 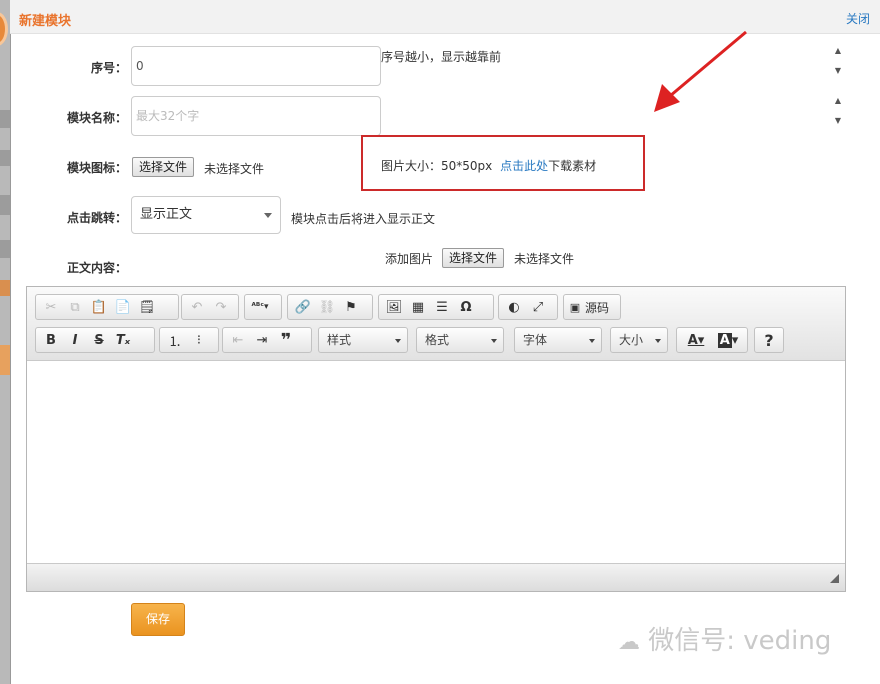 What do you see at coordinates (524, 166) in the screenshot?
I see `download-link: 点击此处` at bounding box center [524, 166].